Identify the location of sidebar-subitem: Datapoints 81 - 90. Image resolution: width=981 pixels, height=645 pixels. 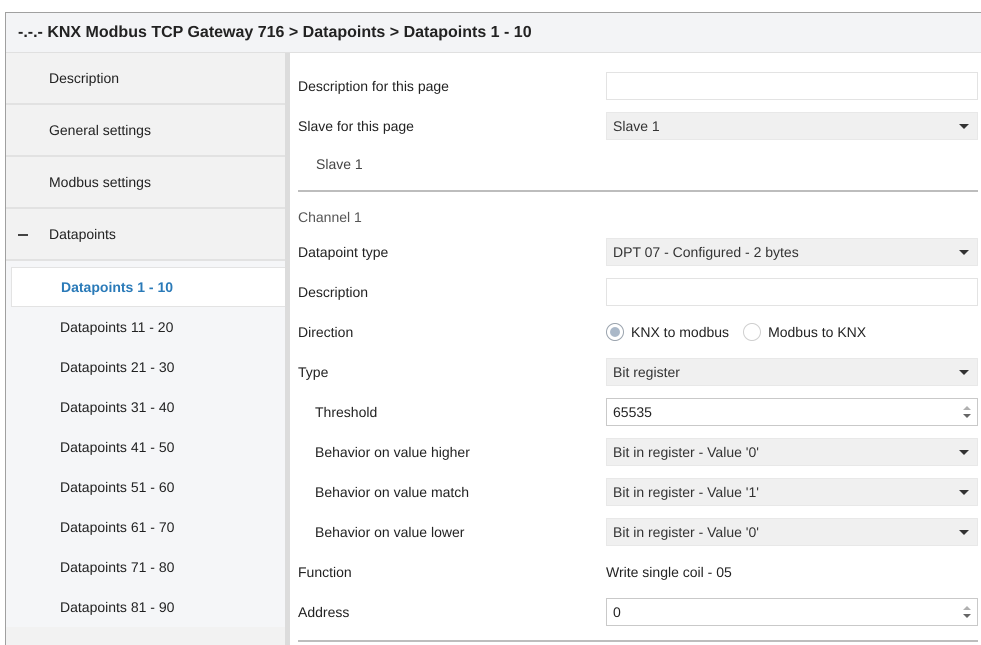
(148, 607).